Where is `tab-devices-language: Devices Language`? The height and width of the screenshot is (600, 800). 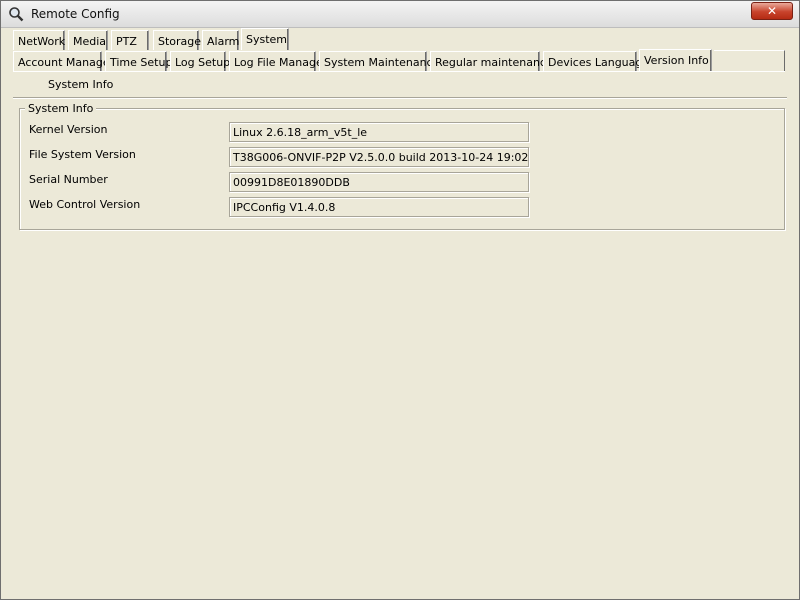 tab-devices-language: Devices Language is located at coordinates (596, 61).